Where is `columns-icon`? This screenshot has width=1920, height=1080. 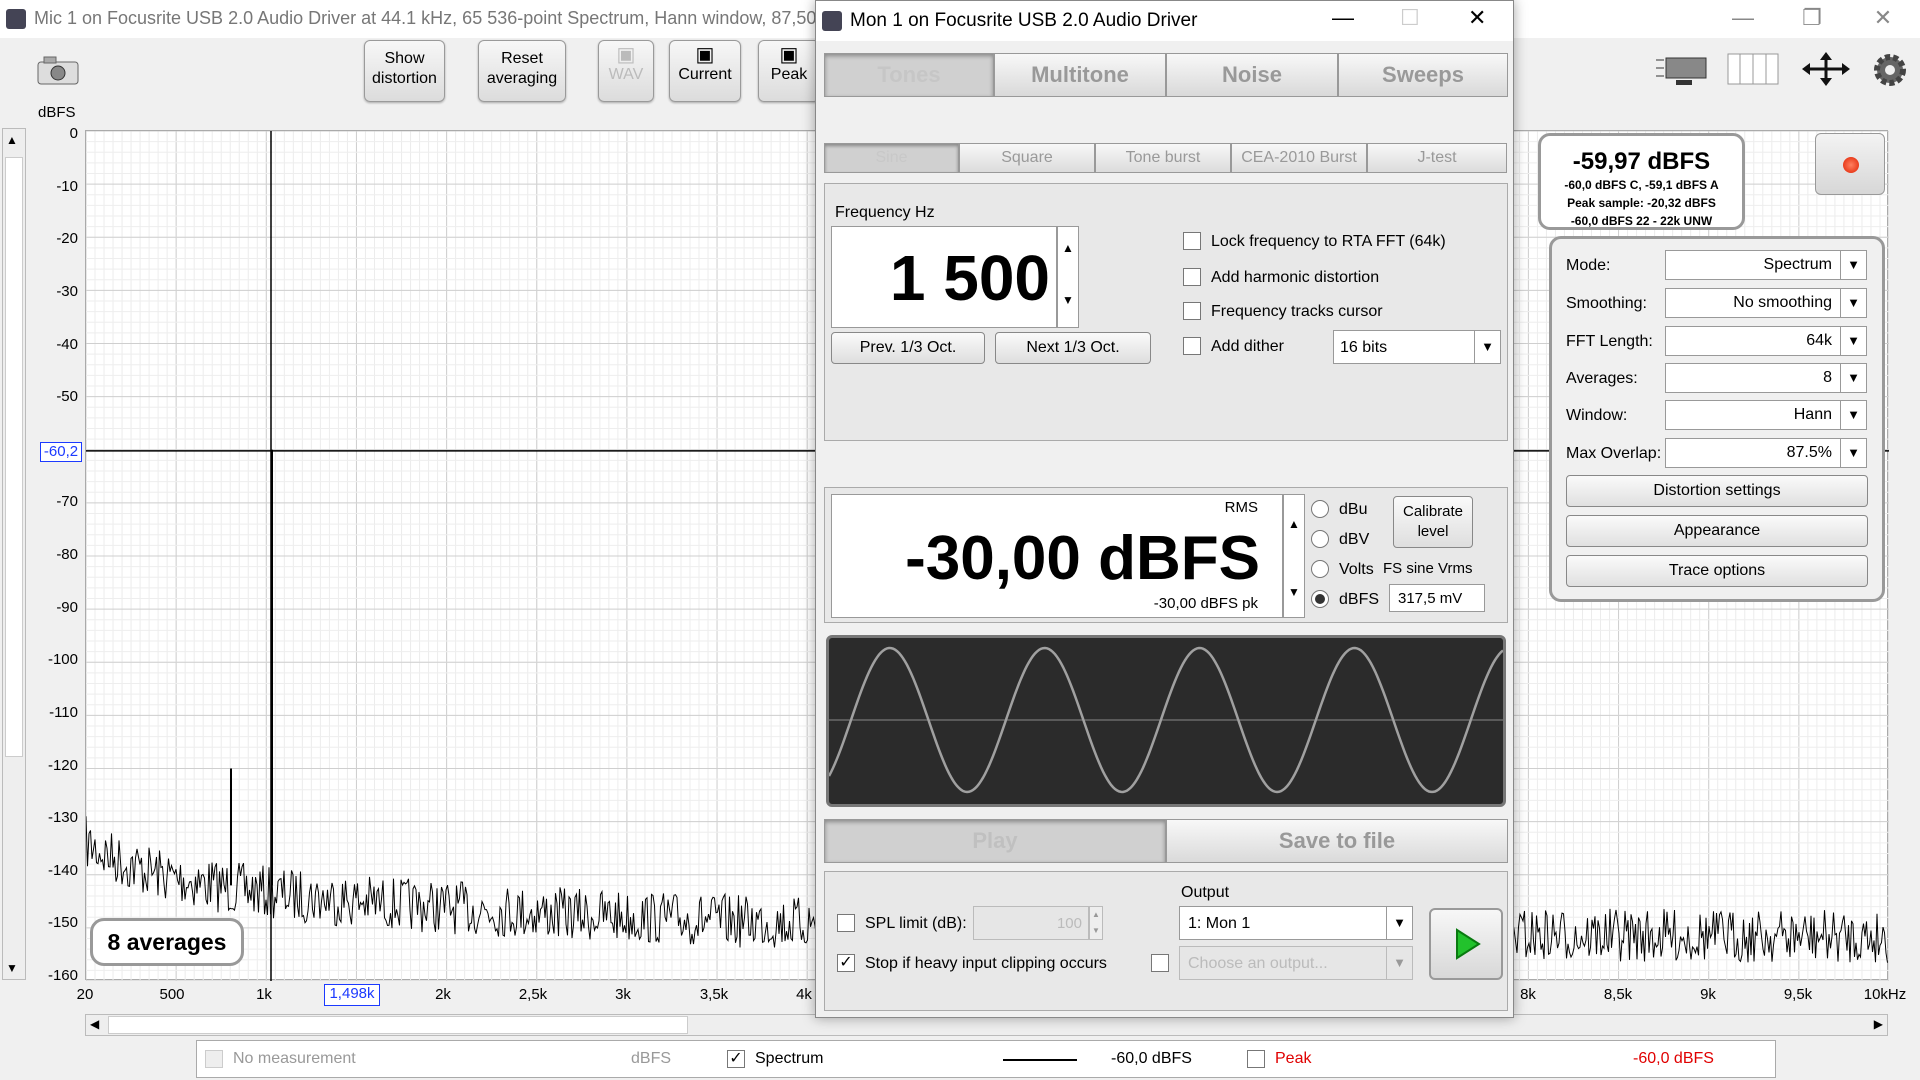 columns-icon is located at coordinates (1753, 69).